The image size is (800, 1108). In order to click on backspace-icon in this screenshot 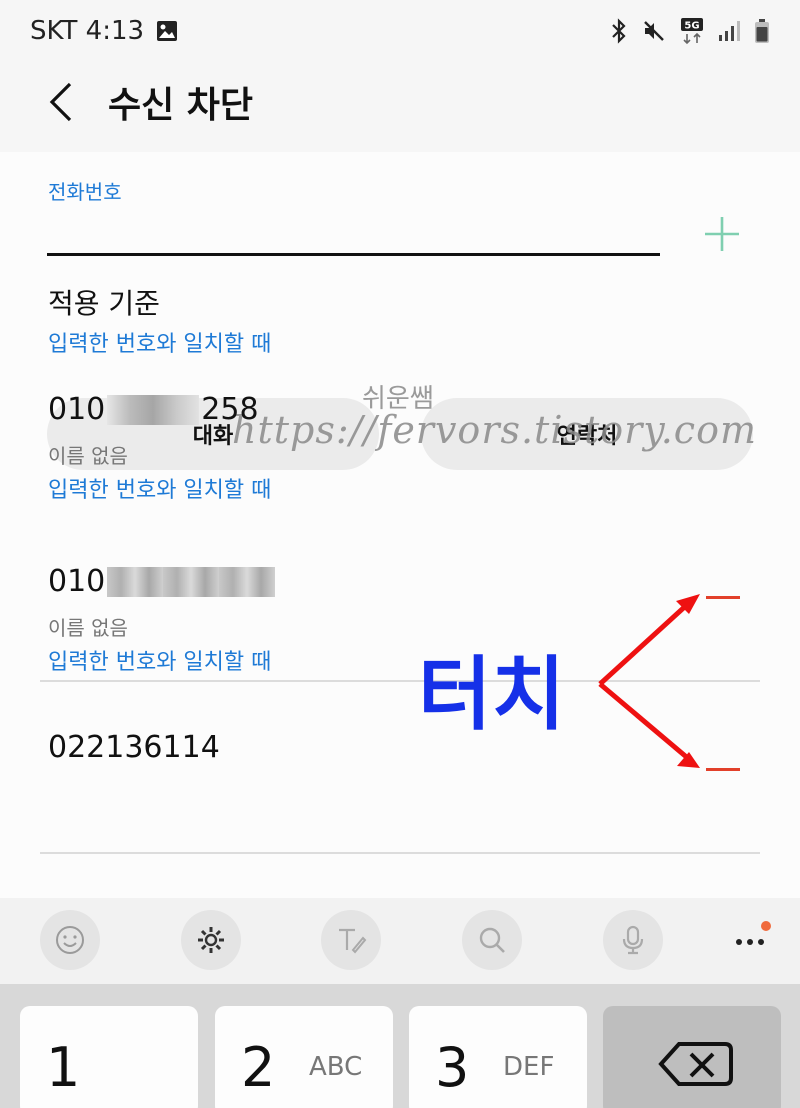, I will do `click(695, 1064)`.